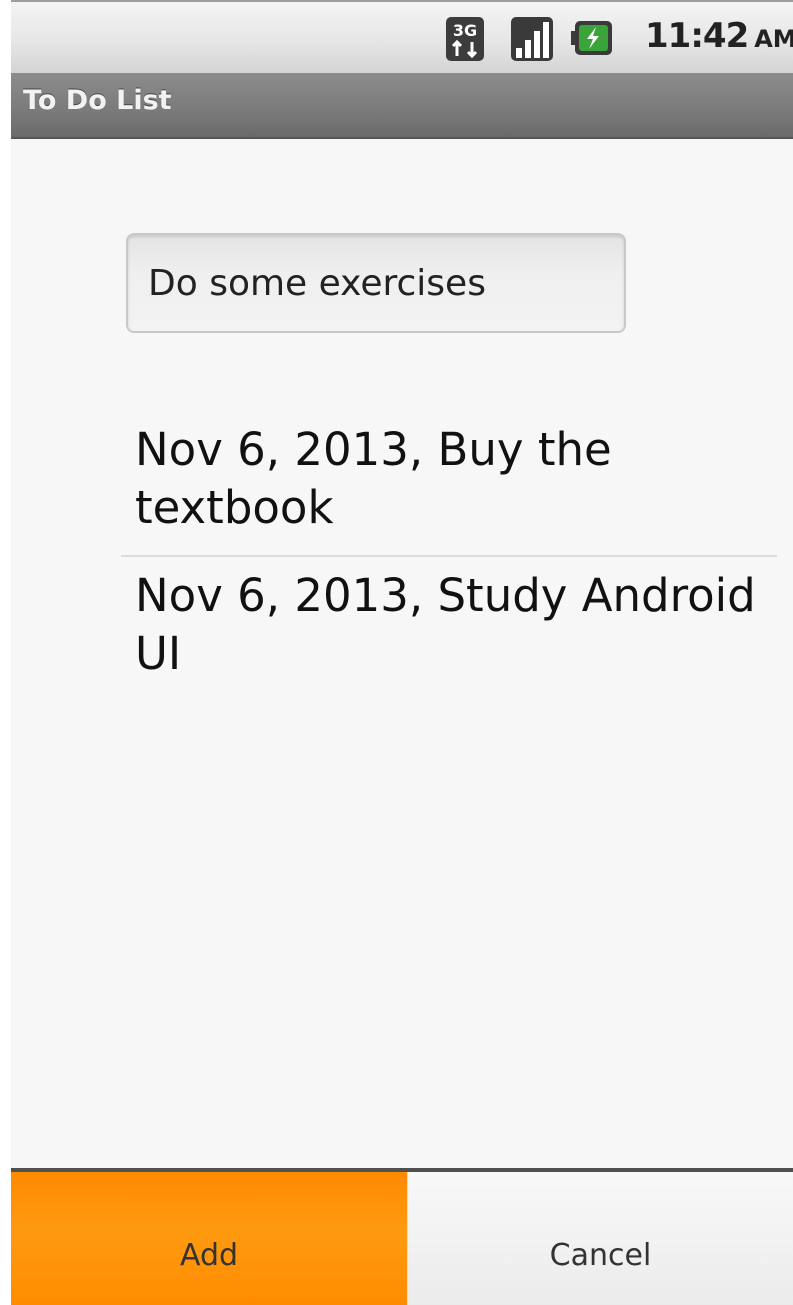 Image resolution: width=793 pixels, height=1305 pixels. I want to click on status-clock: 11:42 AM, so click(719, 36).